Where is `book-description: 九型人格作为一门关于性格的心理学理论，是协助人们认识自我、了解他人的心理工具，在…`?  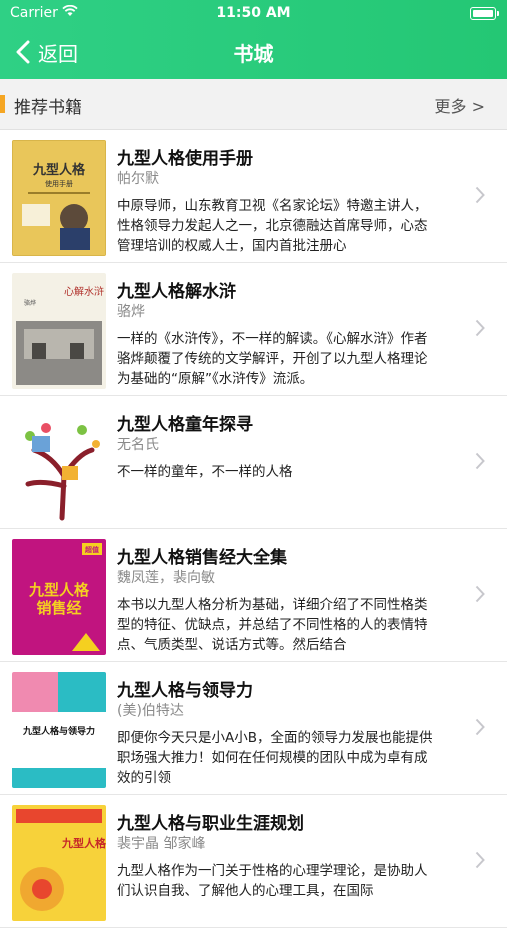 book-description: 九型人格作为一门关于性格的心理学理论，是协助人们认识自我、了解他人的心理工具，在… is located at coordinates (272, 881).